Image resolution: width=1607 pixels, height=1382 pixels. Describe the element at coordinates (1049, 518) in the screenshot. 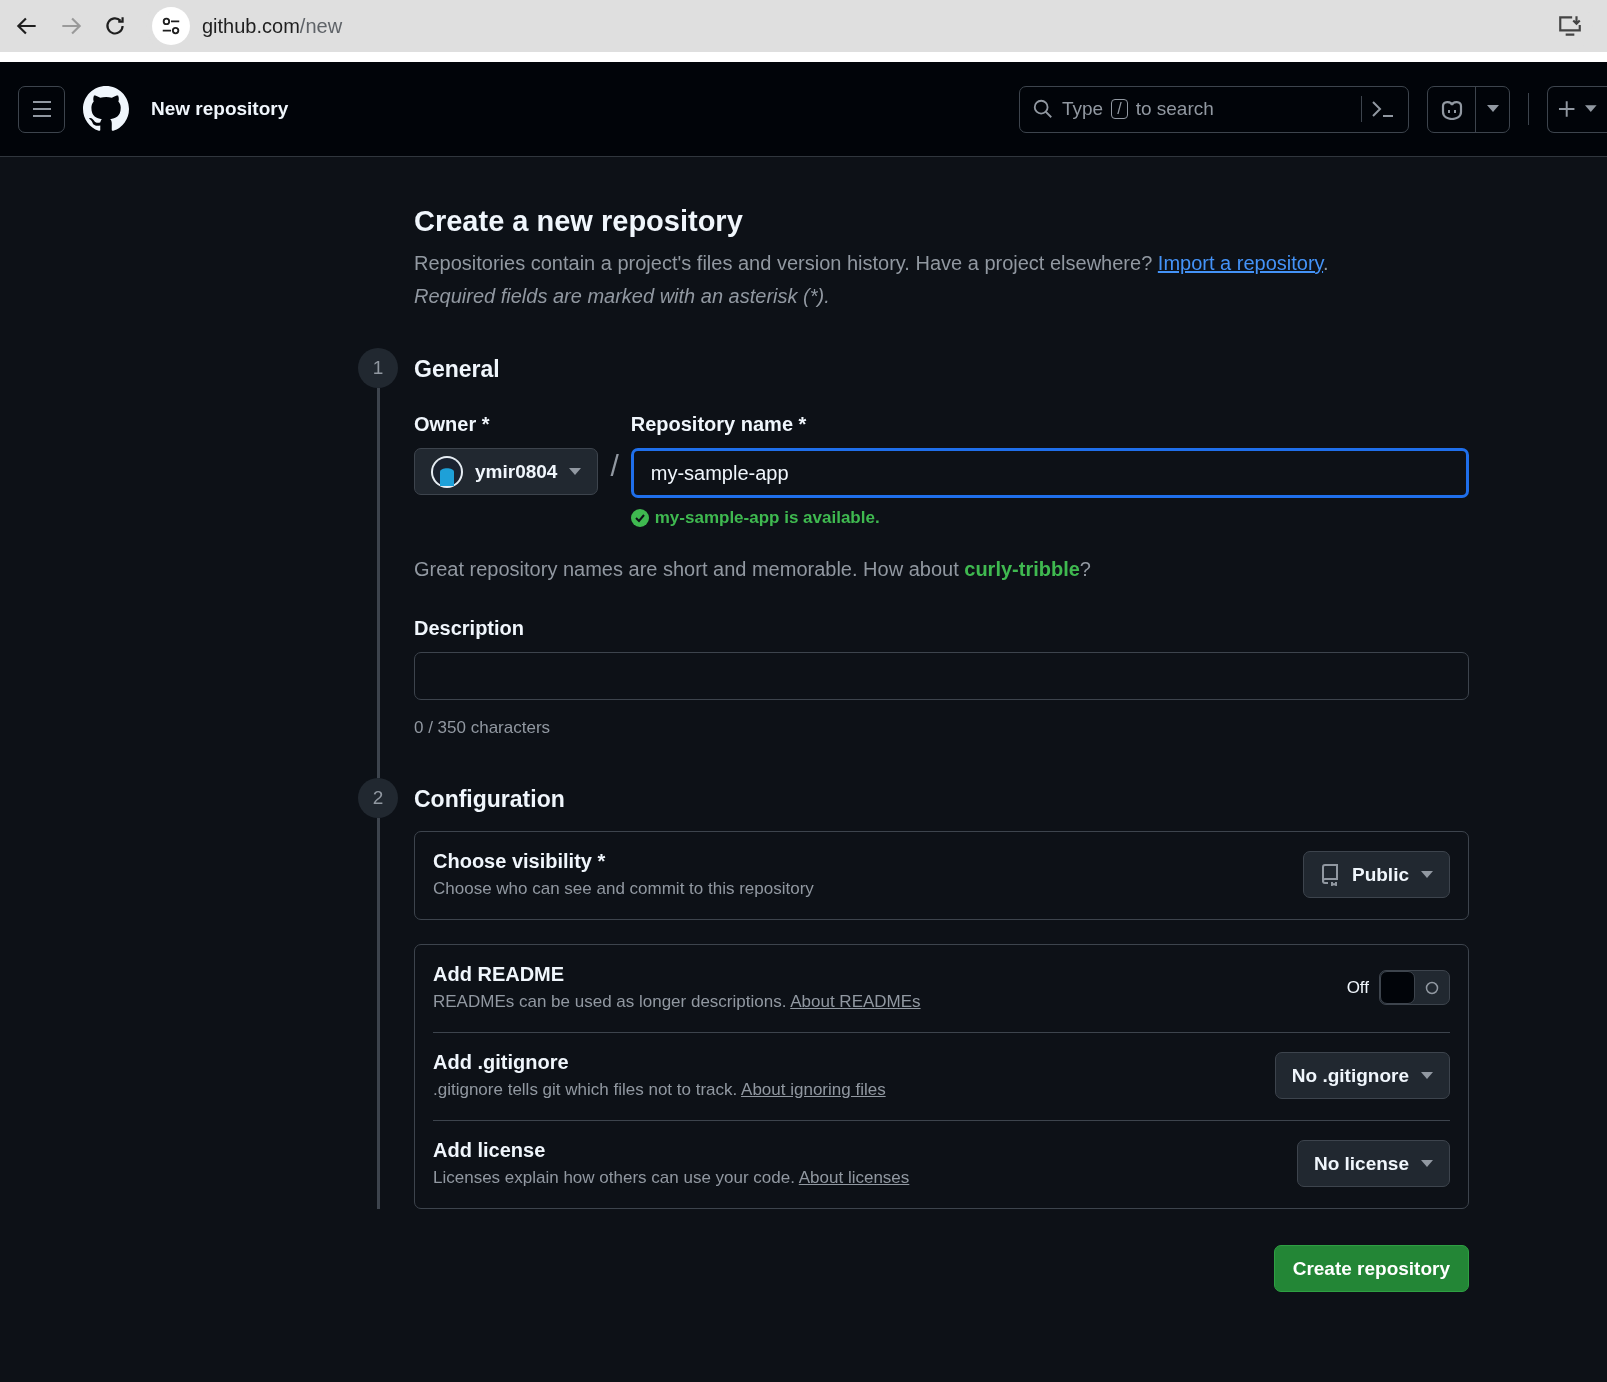

I see `availability-message: my-sample-app is available.` at that location.